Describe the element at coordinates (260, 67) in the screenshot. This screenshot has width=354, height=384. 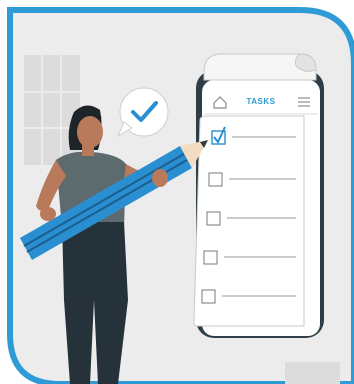
I see `paper-scroll` at that location.